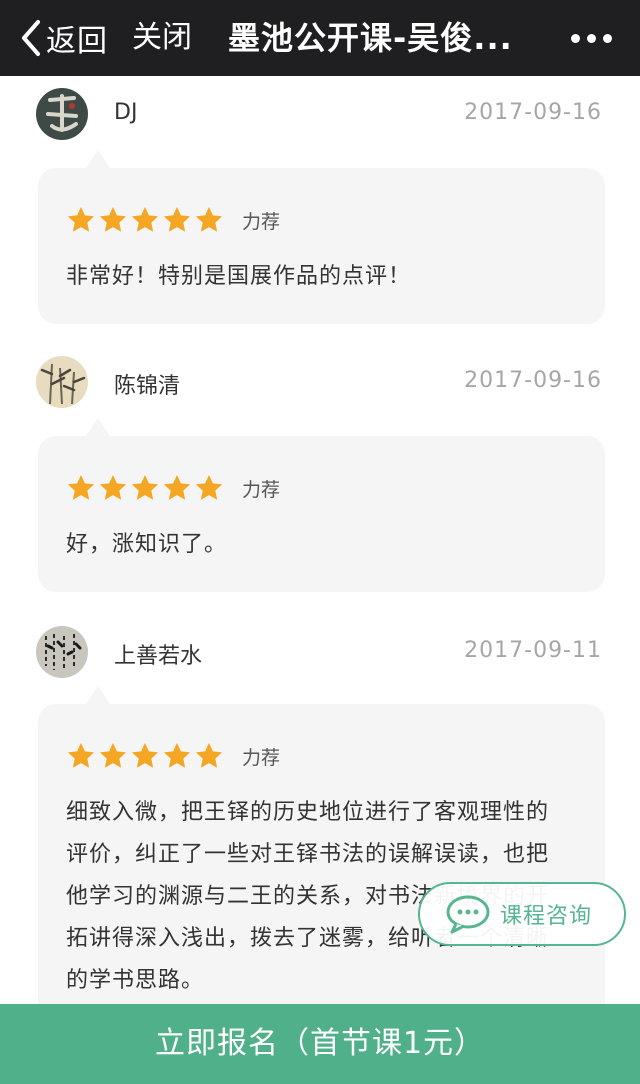 The image size is (640, 1084). What do you see at coordinates (147, 544) in the screenshot?
I see `review-comment: 好，涨知识了。` at bounding box center [147, 544].